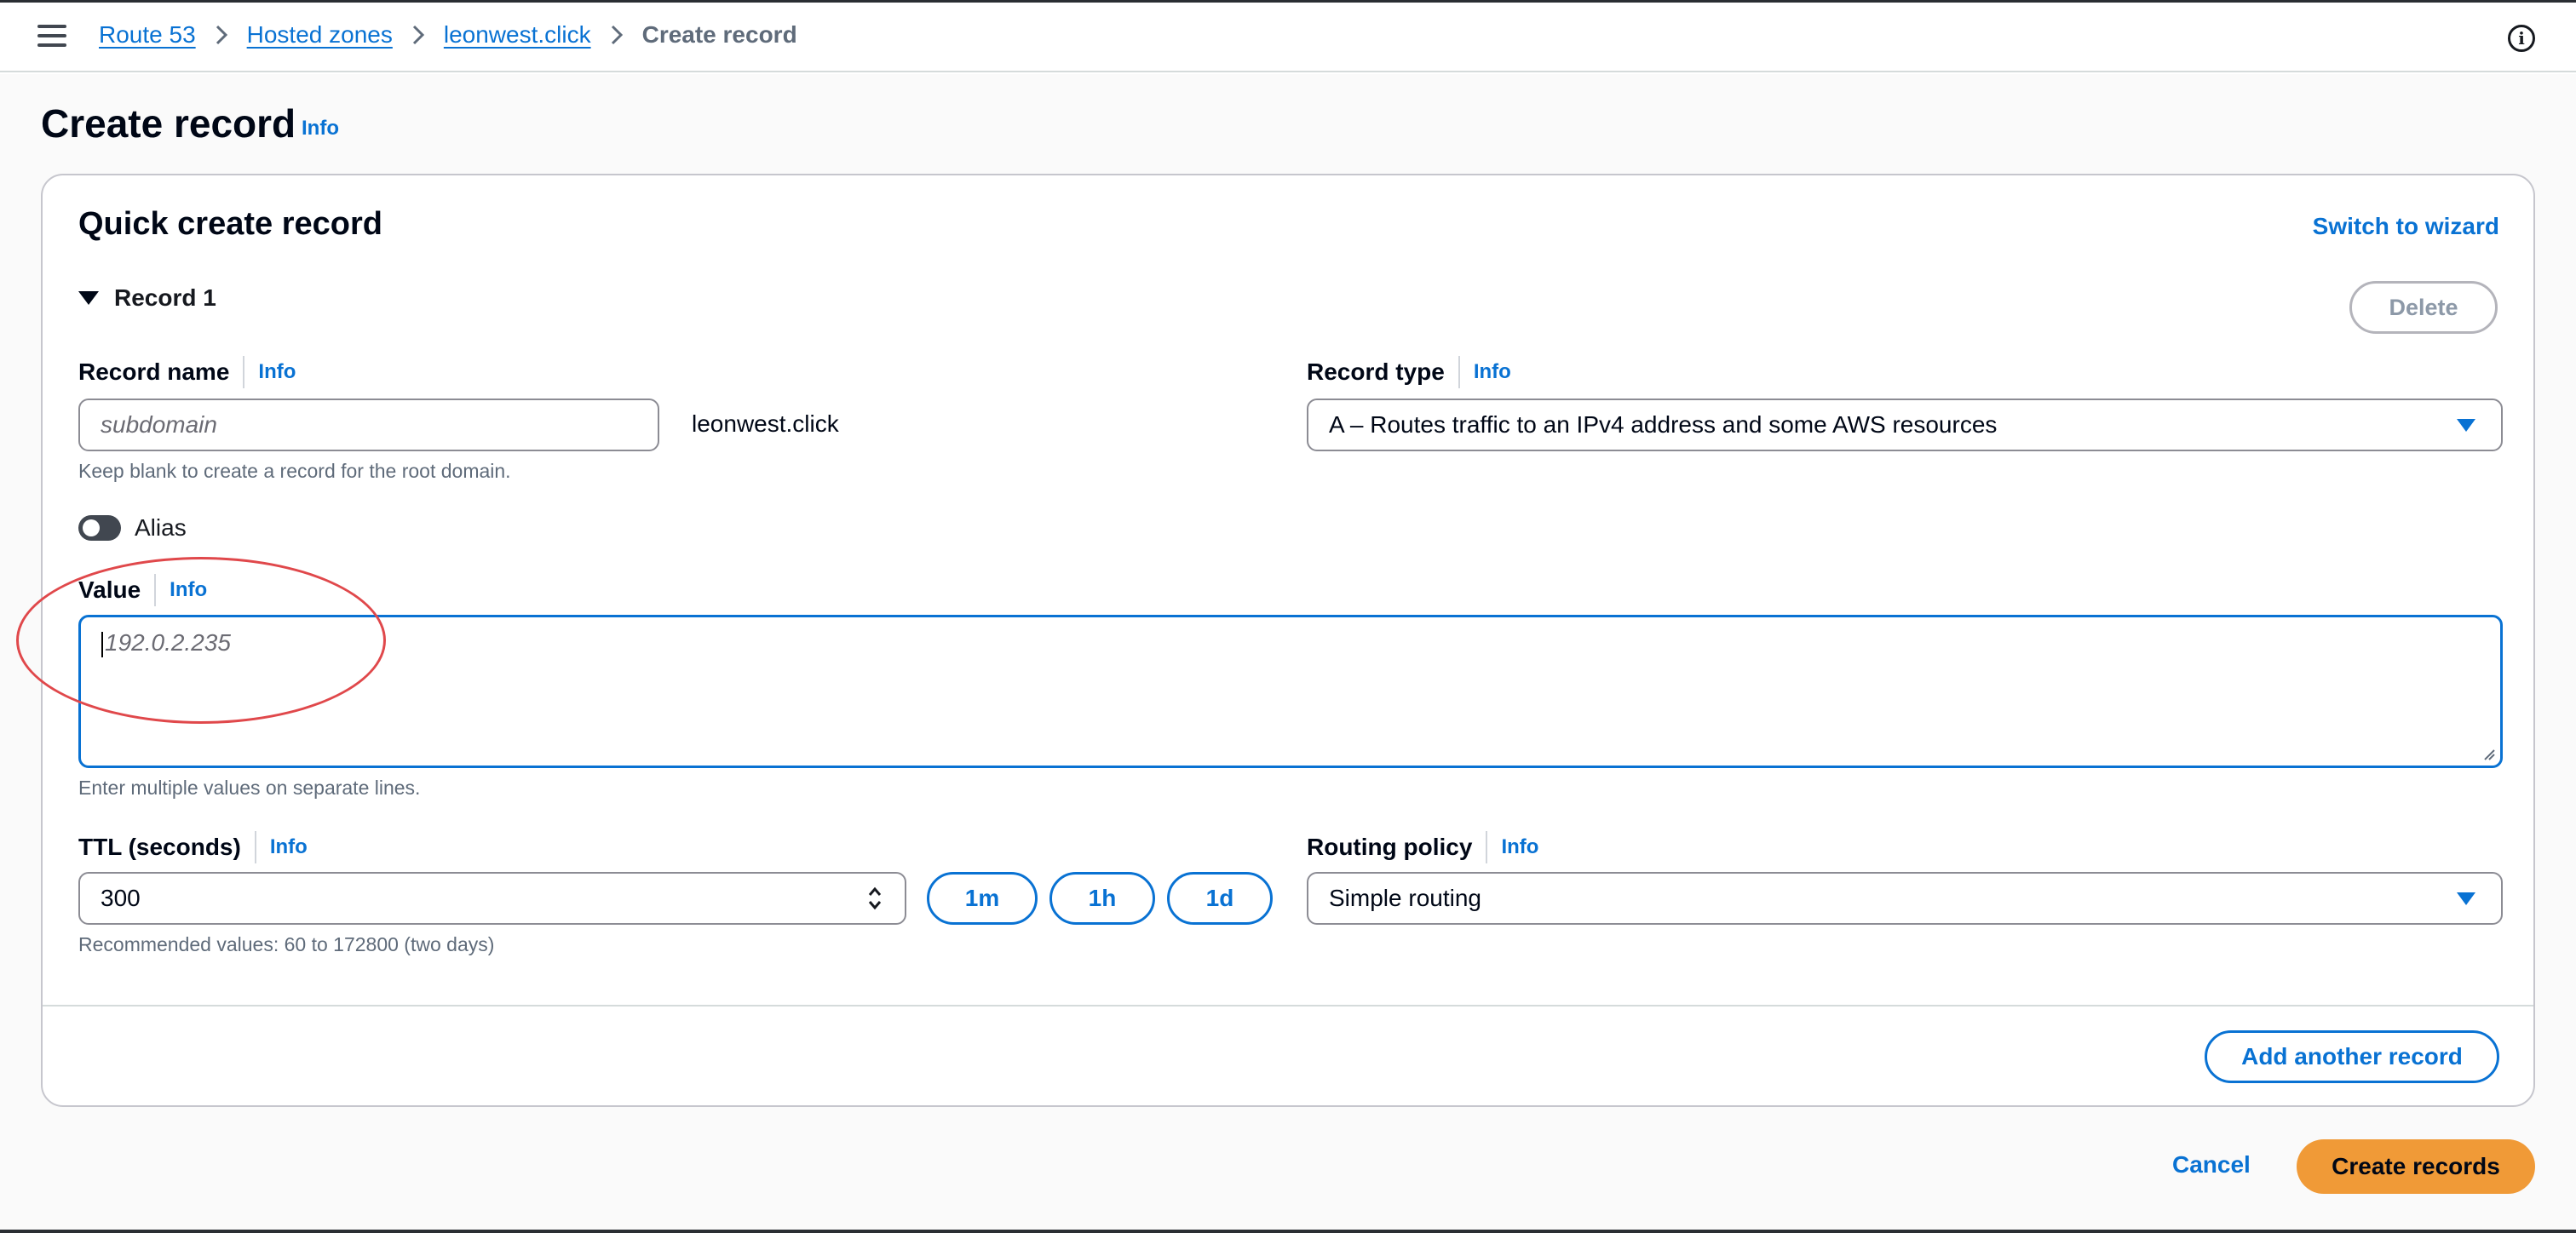 This screenshot has height=1233, width=2576. I want to click on create-records-button: Create records, so click(2416, 1166).